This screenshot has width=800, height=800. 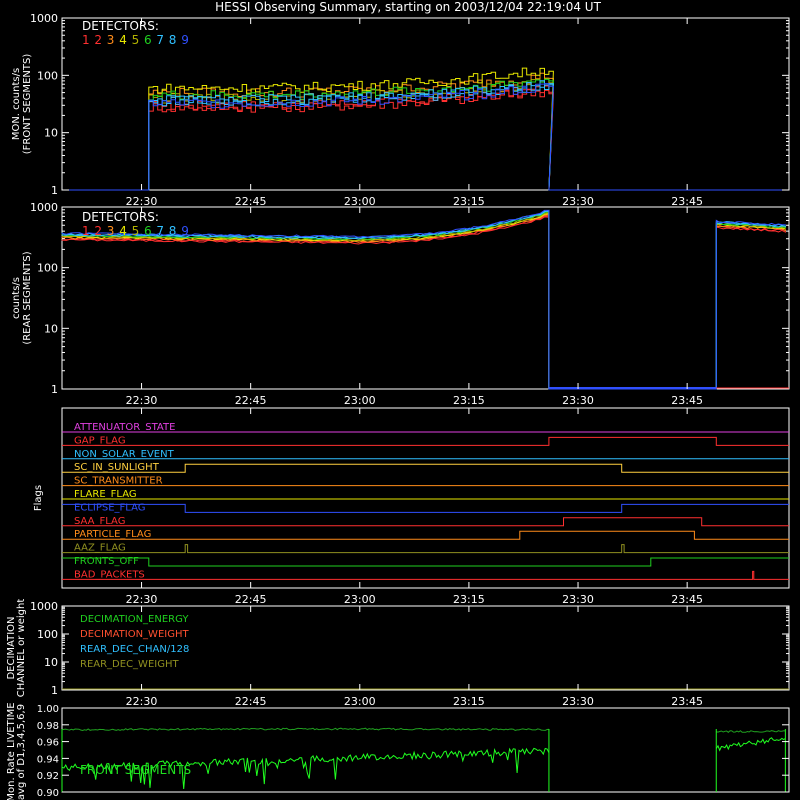 I want to click on flag-trace-fronts-off, so click(x=425, y=562).